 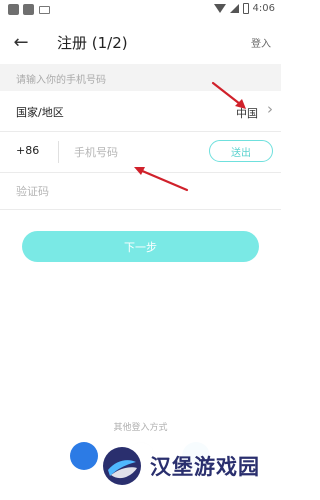 What do you see at coordinates (234, 8) in the screenshot?
I see `signal-icon` at bounding box center [234, 8].